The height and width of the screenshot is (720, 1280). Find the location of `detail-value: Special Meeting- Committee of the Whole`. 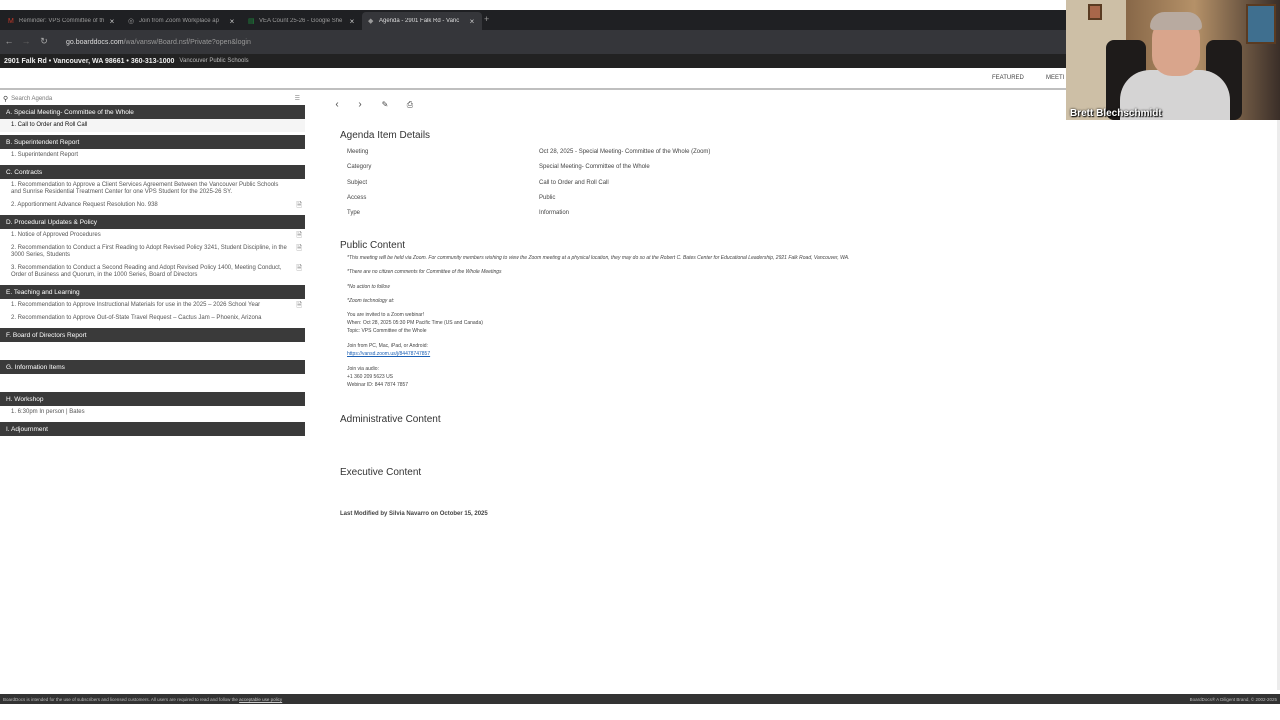

detail-value: Special Meeting- Committee of the Whole is located at coordinates (594, 167).